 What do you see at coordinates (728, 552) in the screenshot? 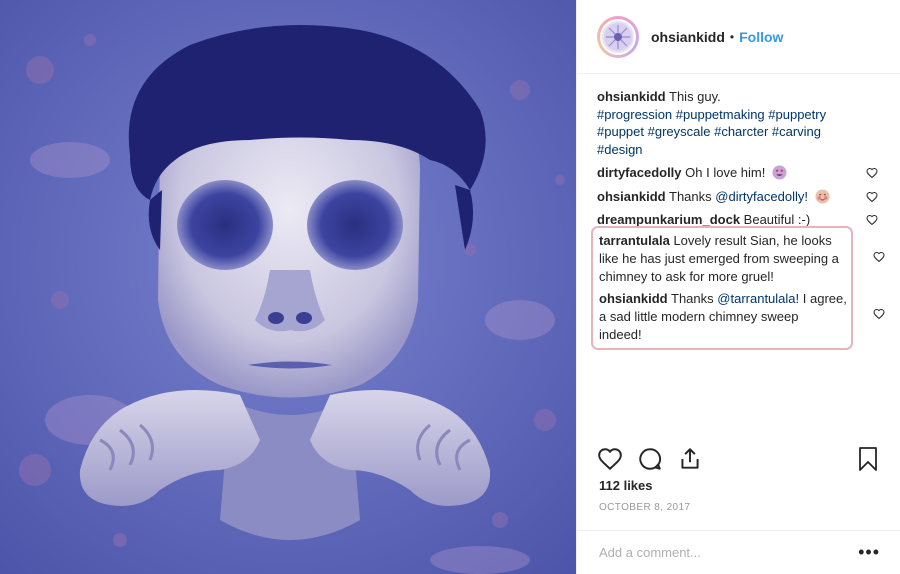
I see `comment-input` at bounding box center [728, 552].